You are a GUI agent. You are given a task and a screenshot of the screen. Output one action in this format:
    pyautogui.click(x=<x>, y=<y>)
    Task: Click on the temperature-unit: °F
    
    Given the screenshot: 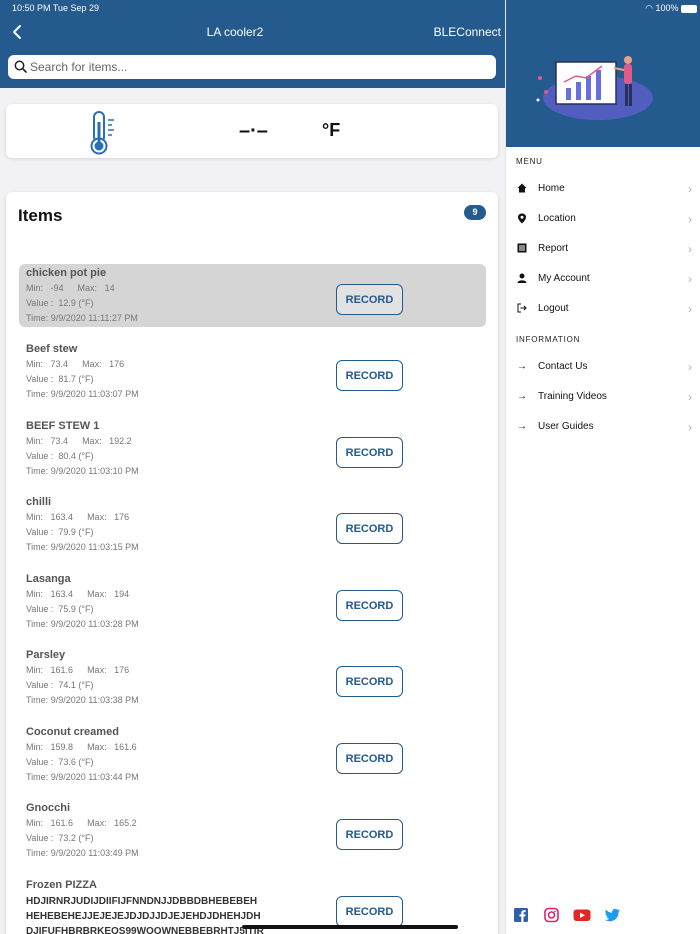 What is the action you would take?
    pyautogui.click(x=331, y=130)
    